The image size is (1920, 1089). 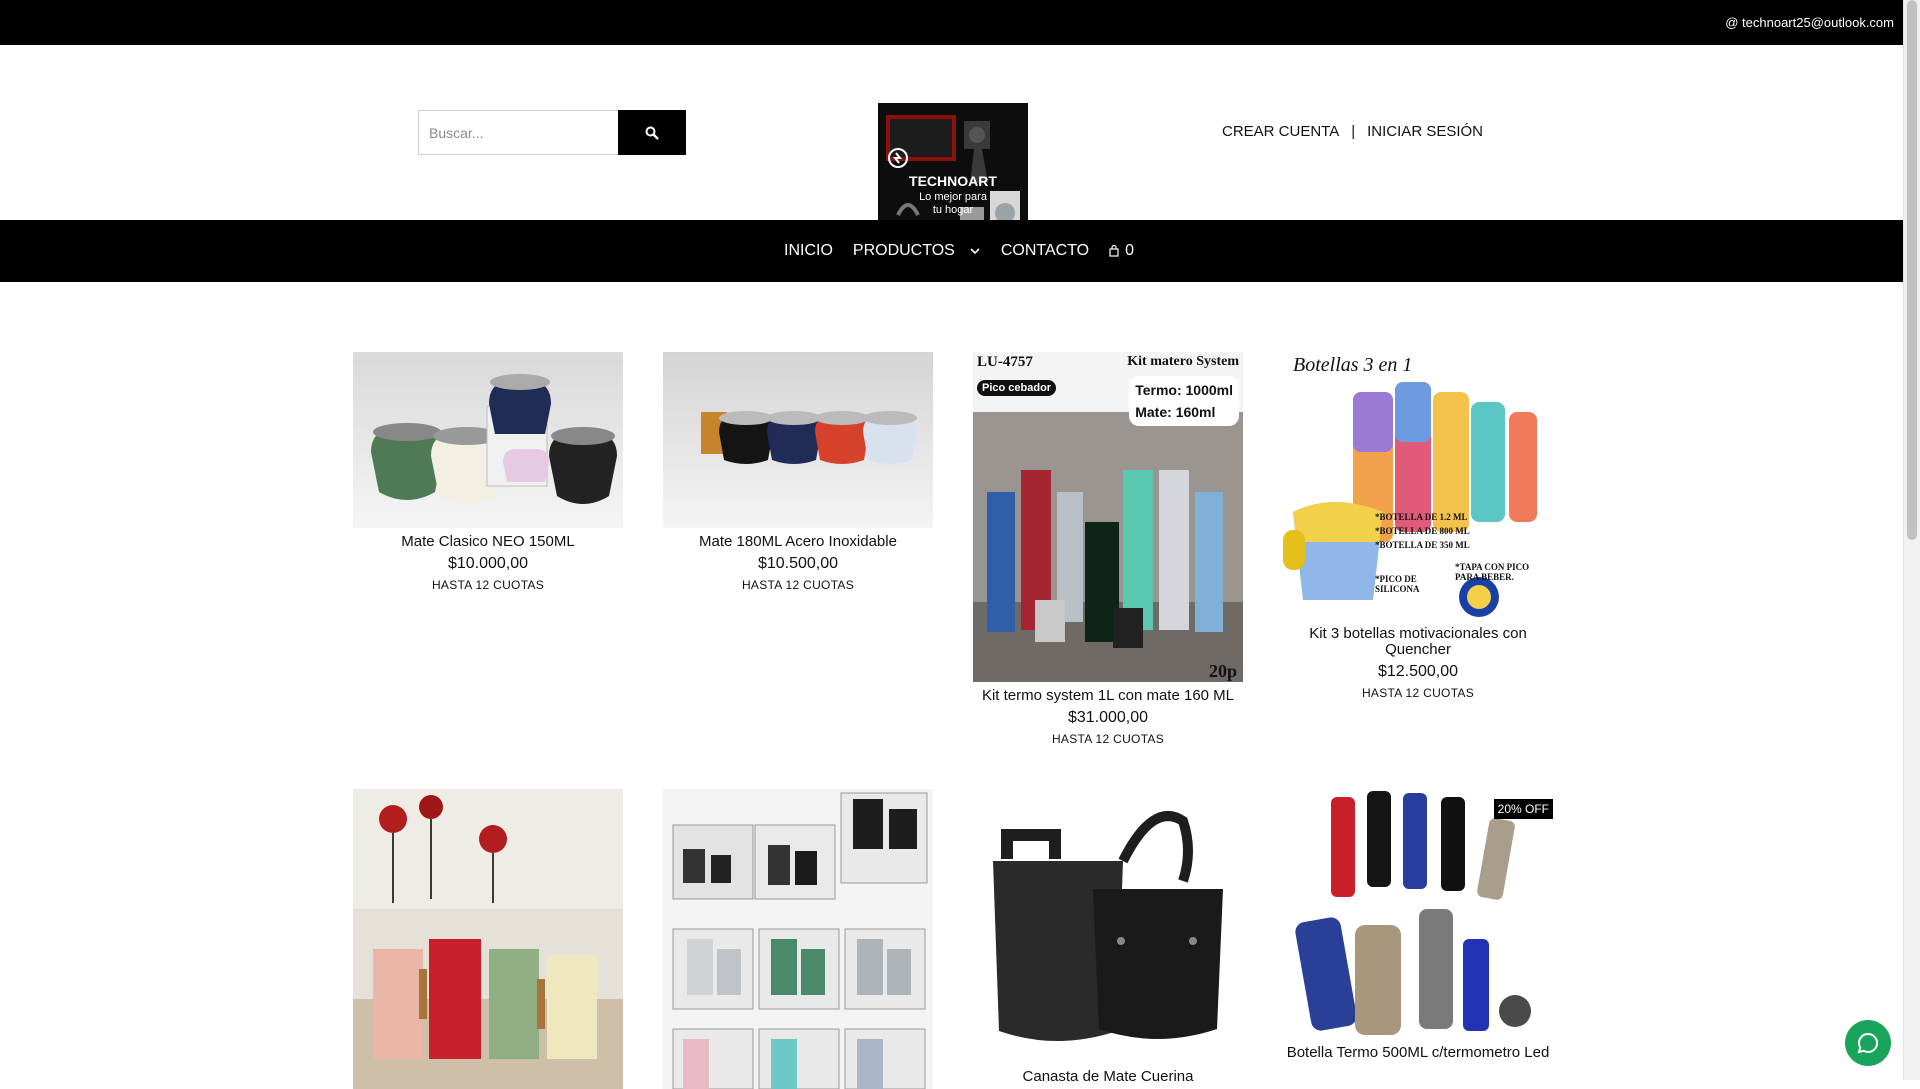 What do you see at coordinates (953, 210) in the screenshot?
I see `logo-tagline-line-2: tu hogar` at bounding box center [953, 210].